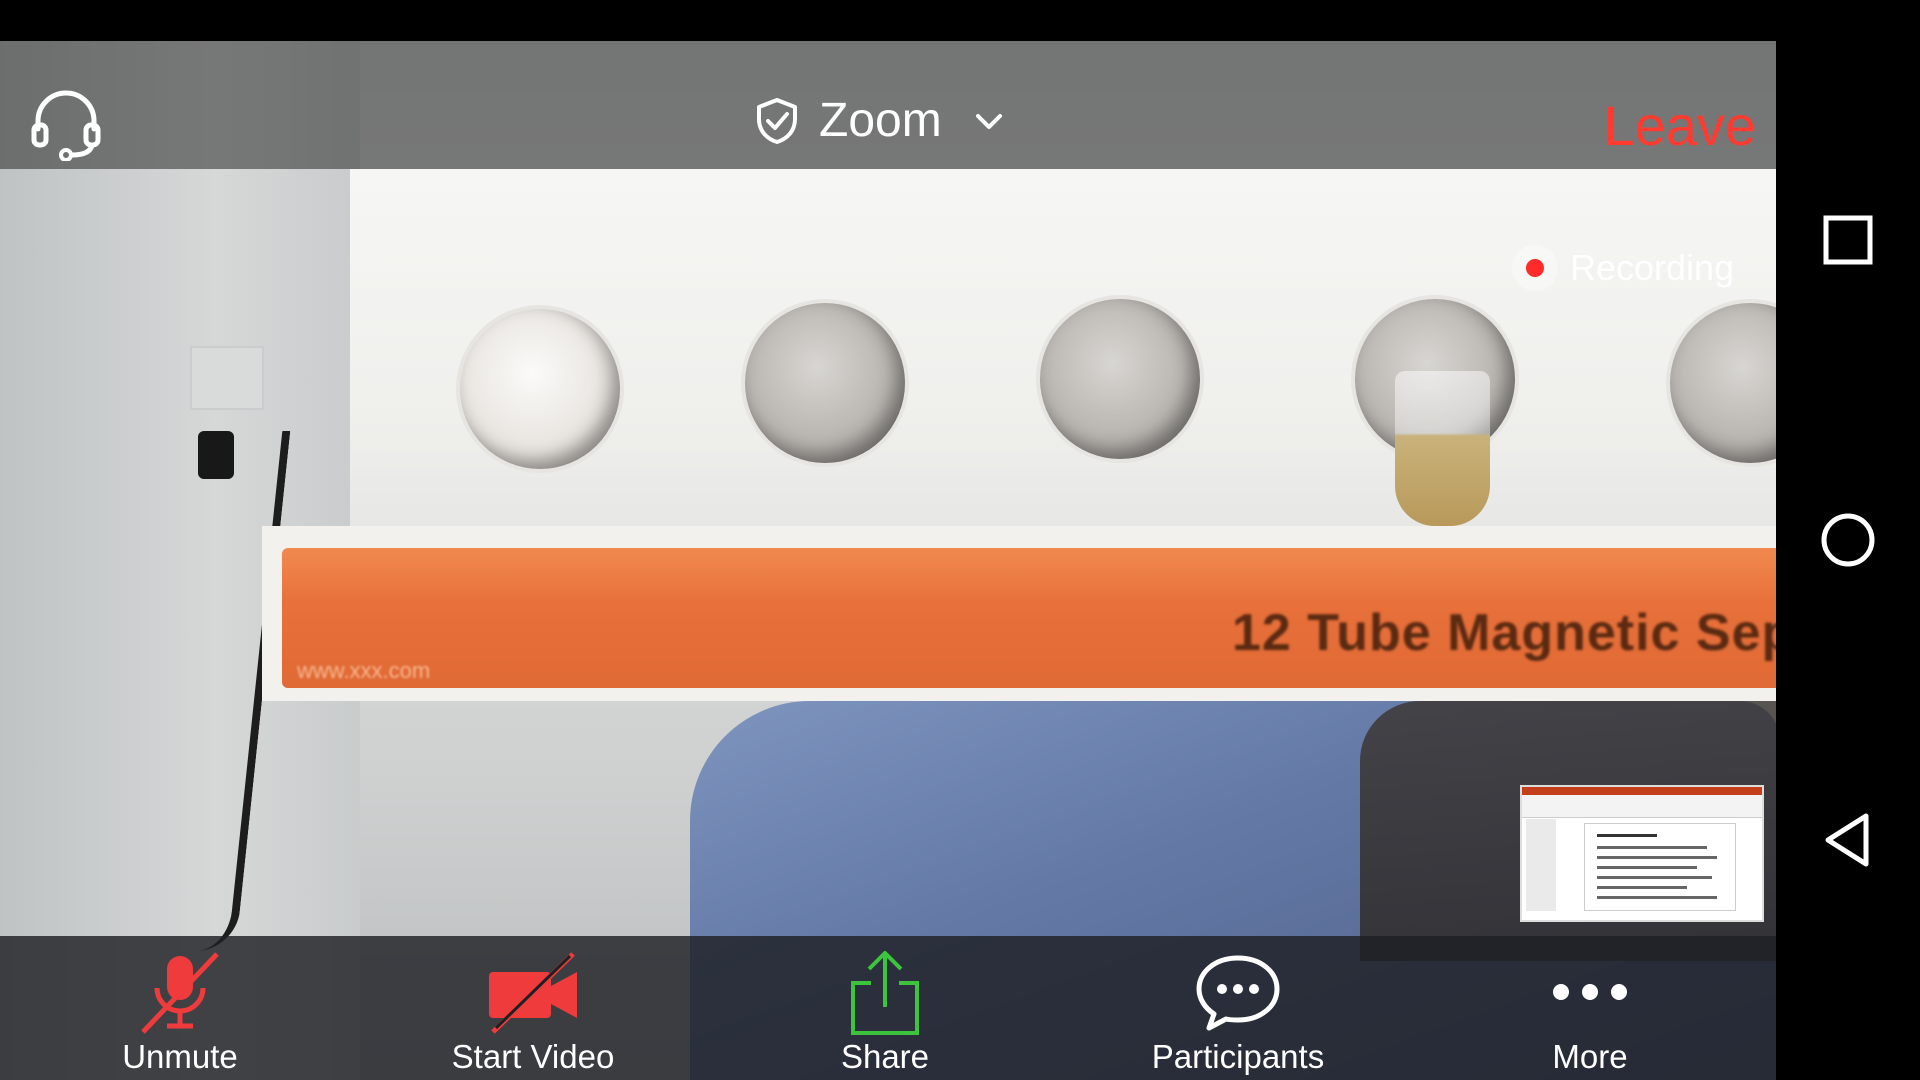 Image resolution: width=1920 pixels, height=1080 pixels. Describe the element at coordinates (1848, 840) in the screenshot. I see `back-triangle-icon` at that location.